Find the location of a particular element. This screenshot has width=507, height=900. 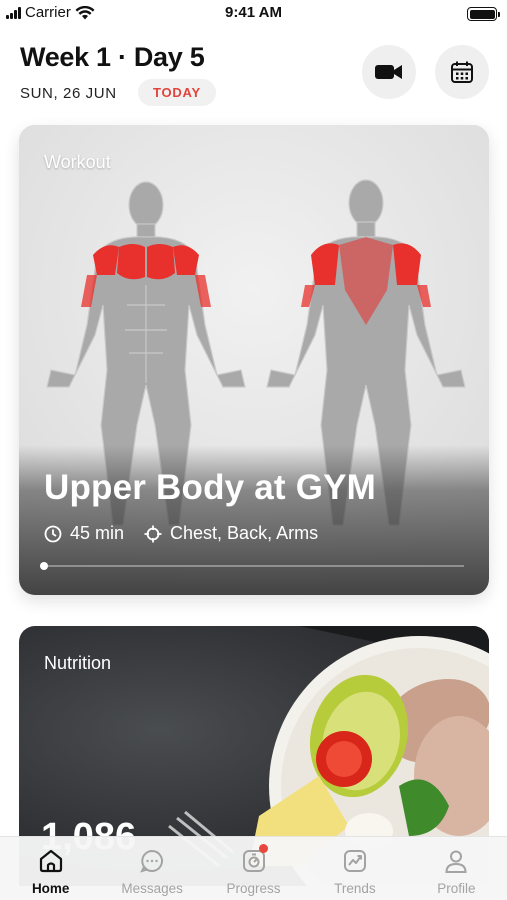

nutrition-card-label: Nutrition is located at coordinates (78, 663).